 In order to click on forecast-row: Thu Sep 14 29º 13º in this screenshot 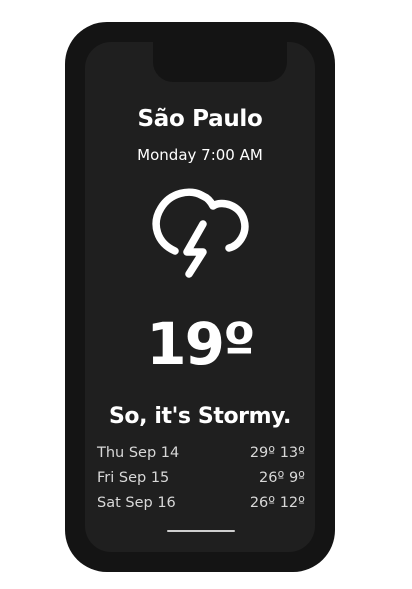, I will do `click(201, 453)`.